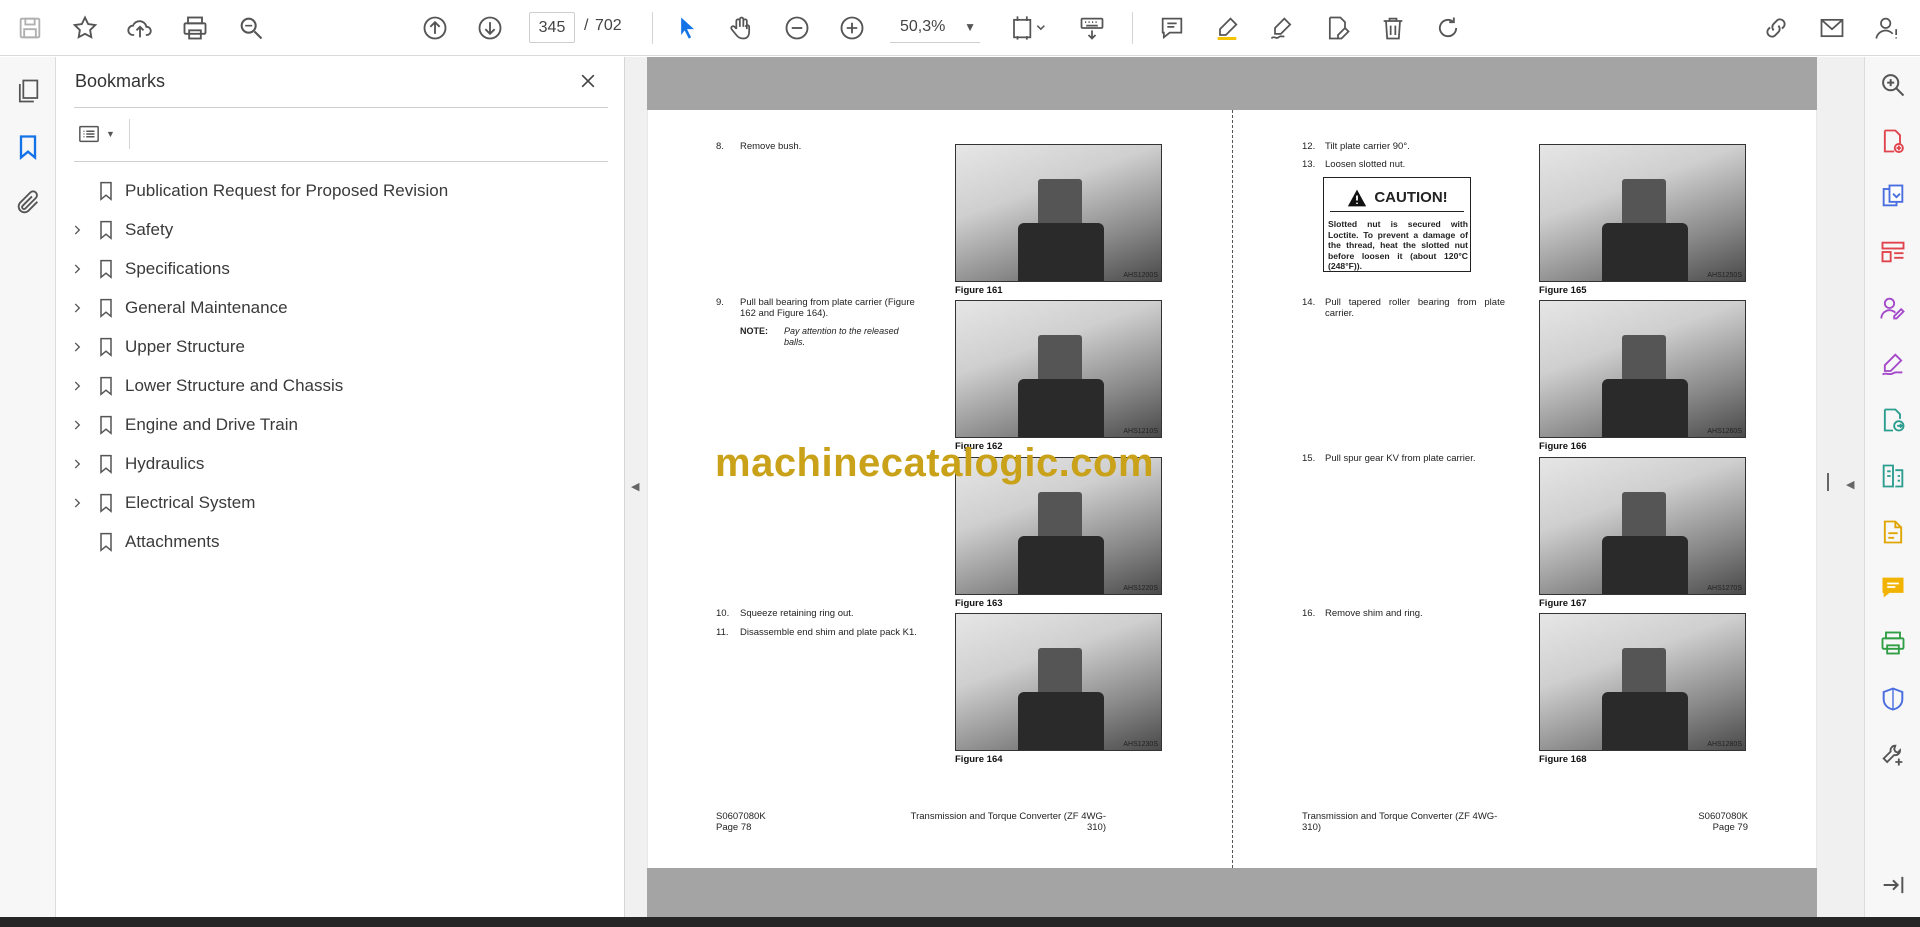  Describe the element at coordinates (1357, 197) in the screenshot. I see `warning-icon` at that location.